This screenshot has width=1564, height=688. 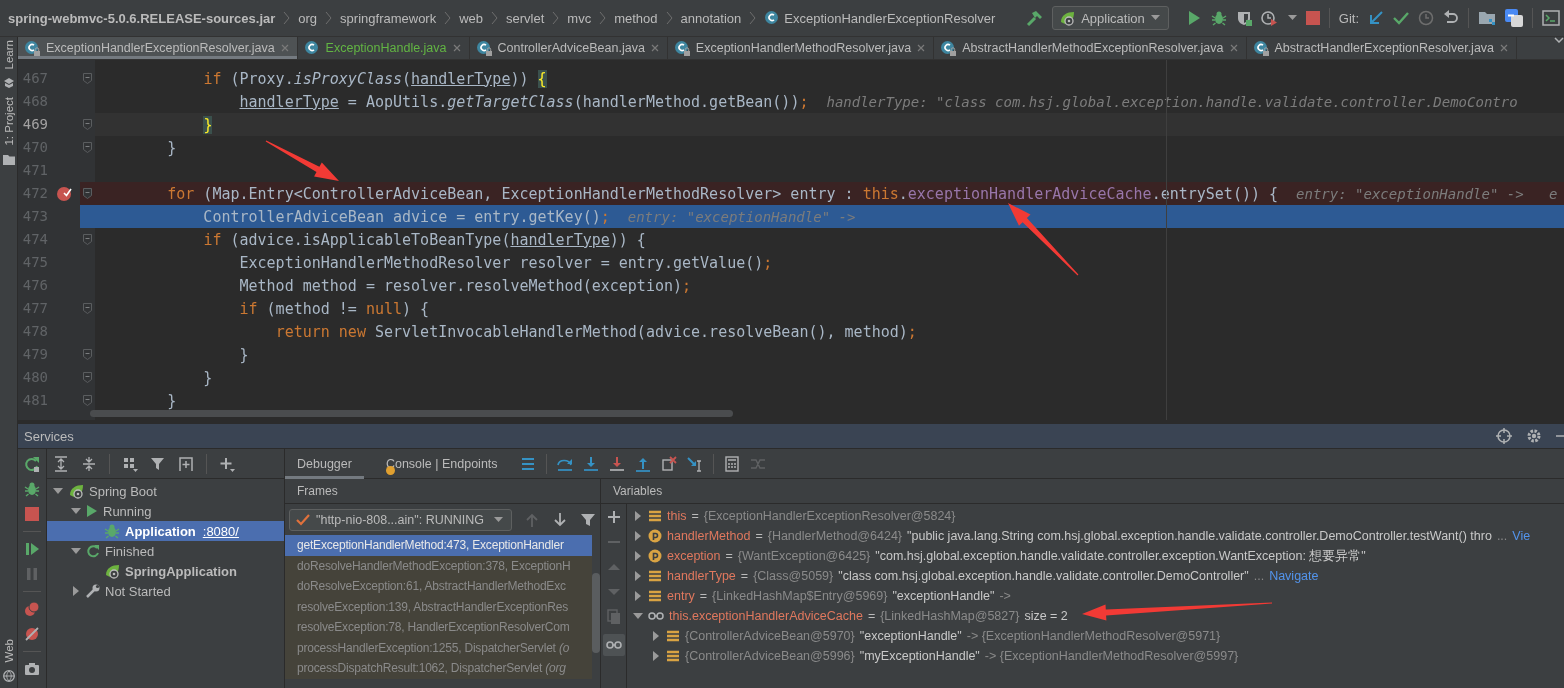 I want to click on tool-window-button: Web, so click(x=8, y=650).